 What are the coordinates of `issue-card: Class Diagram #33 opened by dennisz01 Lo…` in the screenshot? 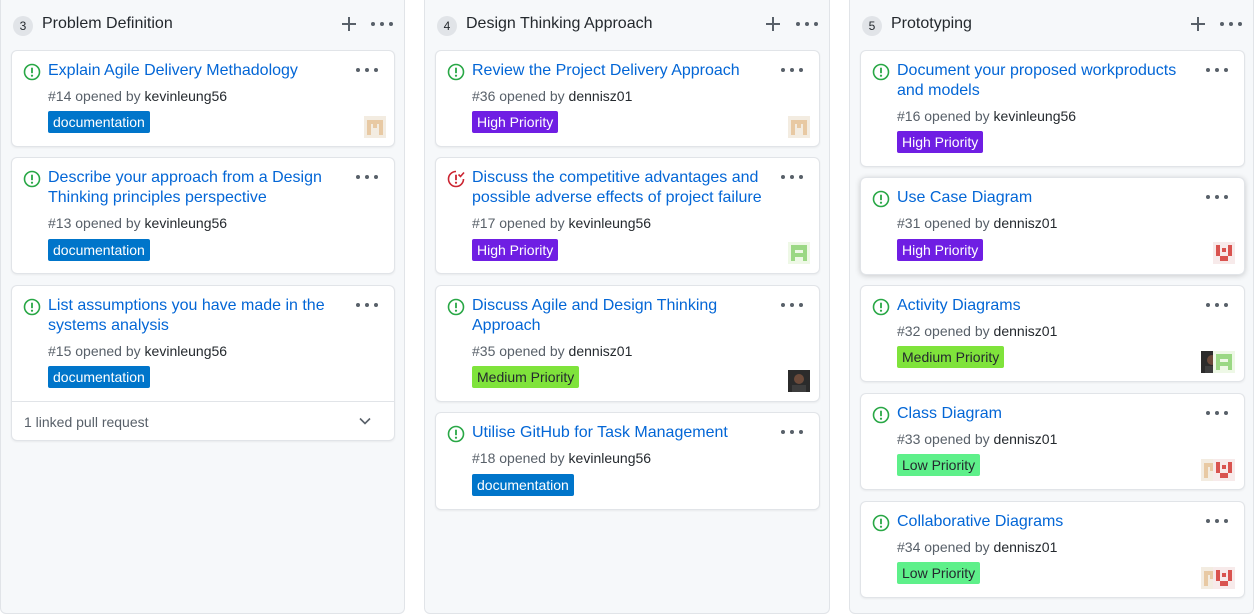 It's located at (1052, 441).